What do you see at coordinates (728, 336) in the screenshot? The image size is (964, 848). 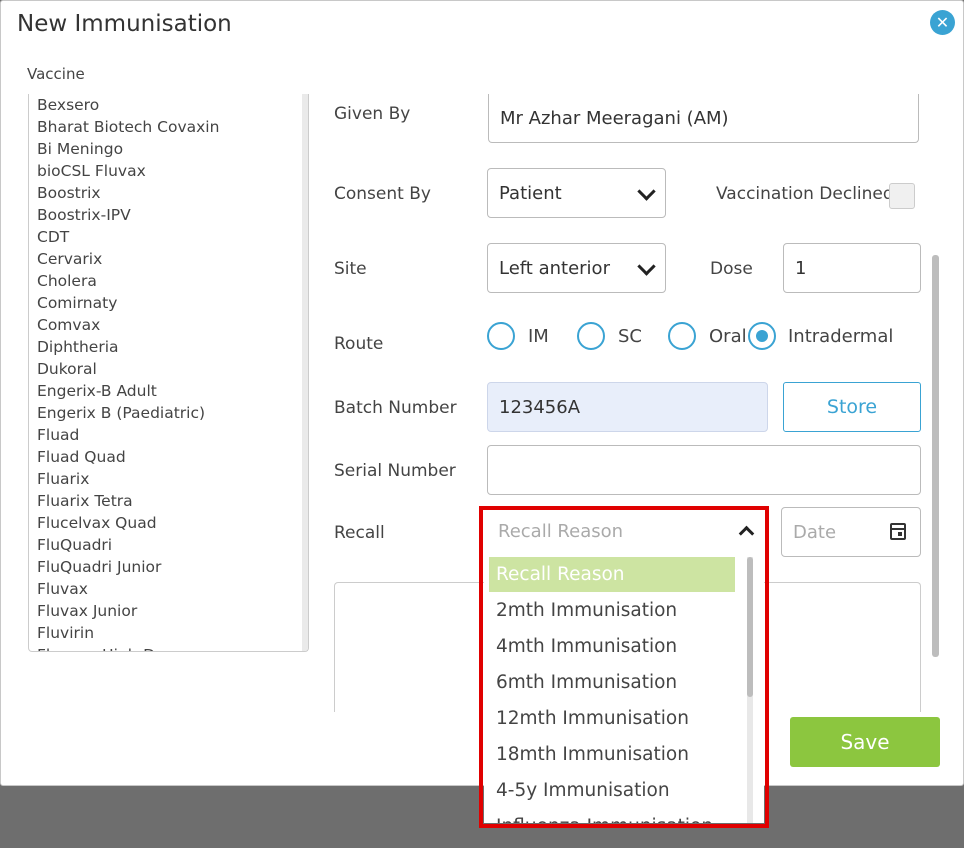 I see `route-option-oral: Oral` at bounding box center [728, 336].